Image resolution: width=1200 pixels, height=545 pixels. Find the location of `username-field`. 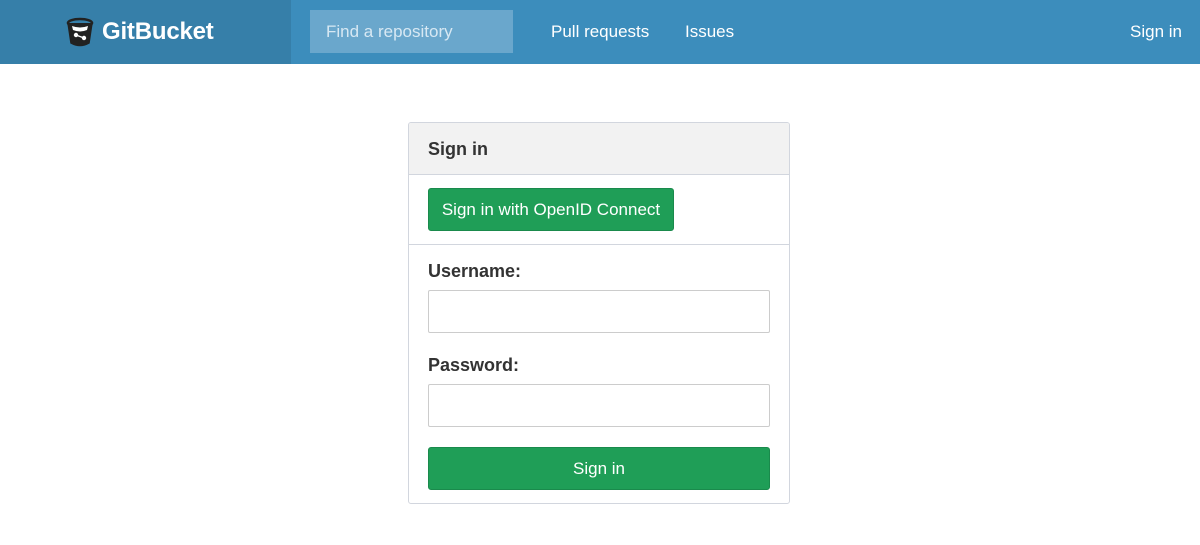

username-field is located at coordinates (599, 311).